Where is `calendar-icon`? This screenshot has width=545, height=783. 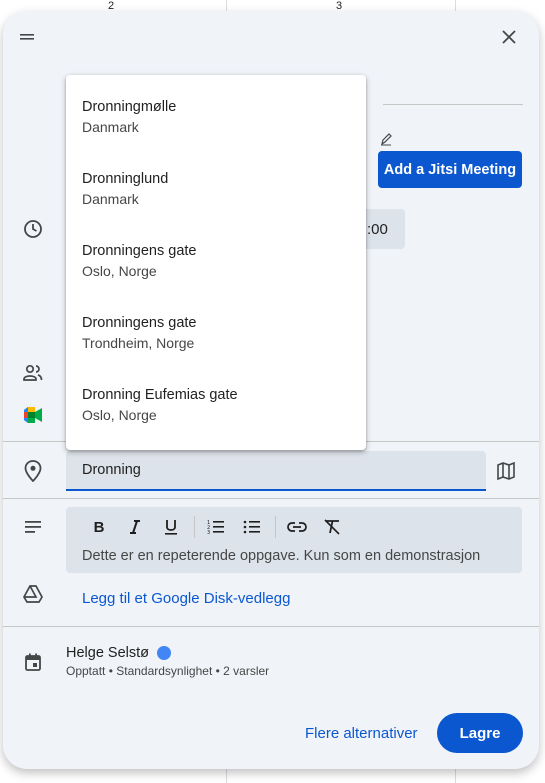
calendar-icon is located at coordinates (33, 662).